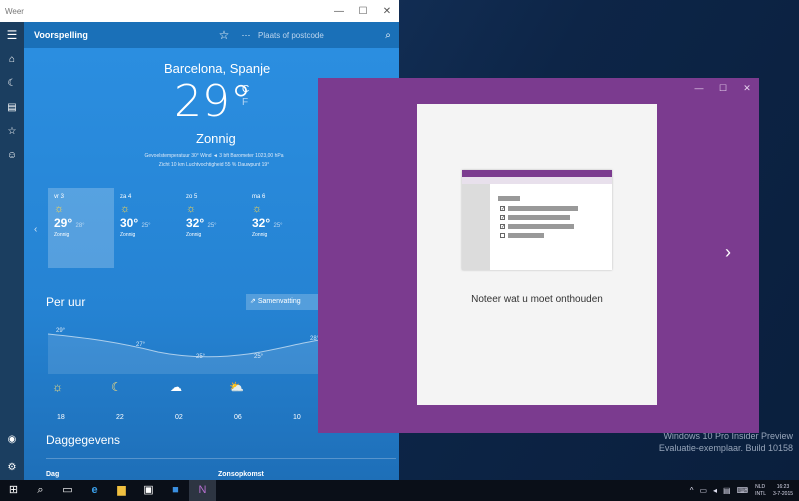 The width and height of the screenshot is (799, 501). What do you see at coordinates (120, 417) in the screenshot?
I see `hour-label: 22` at bounding box center [120, 417].